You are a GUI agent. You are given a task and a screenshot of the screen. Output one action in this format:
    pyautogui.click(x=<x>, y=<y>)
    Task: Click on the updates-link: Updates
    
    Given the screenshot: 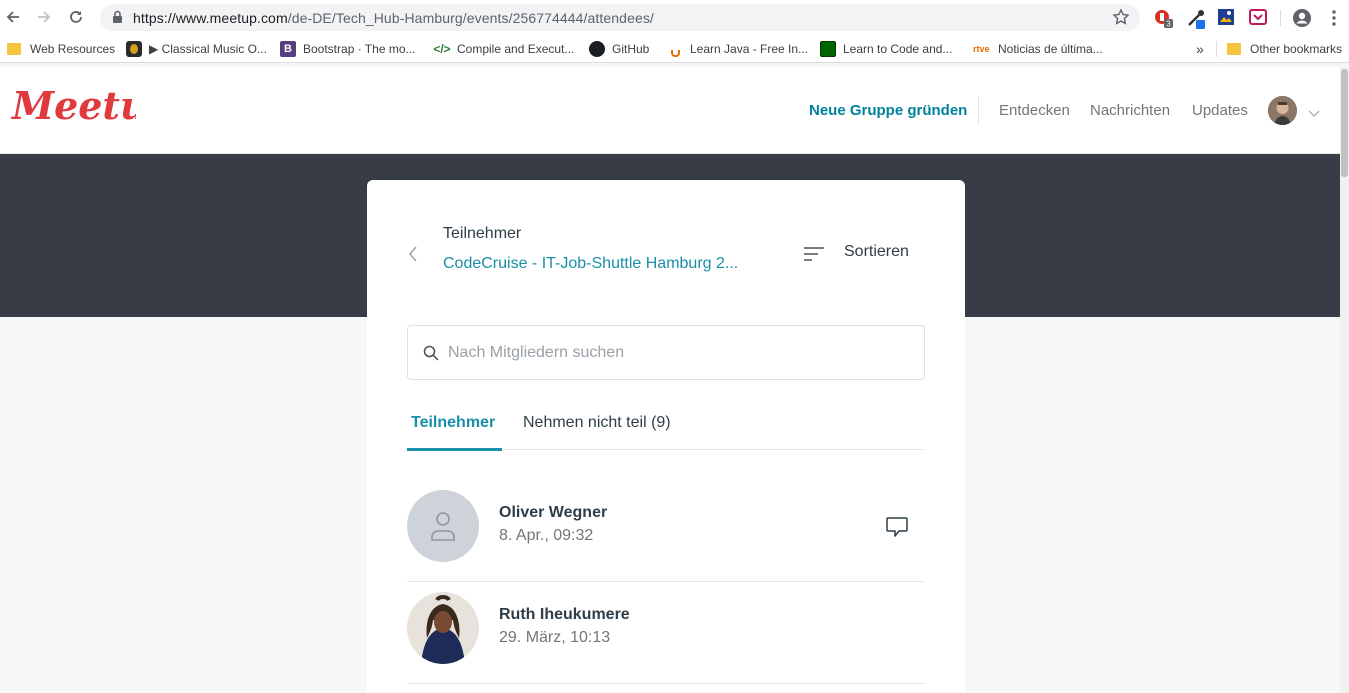 What is the action you would take?
    pyautogui.click(x=1220, y=110)
    